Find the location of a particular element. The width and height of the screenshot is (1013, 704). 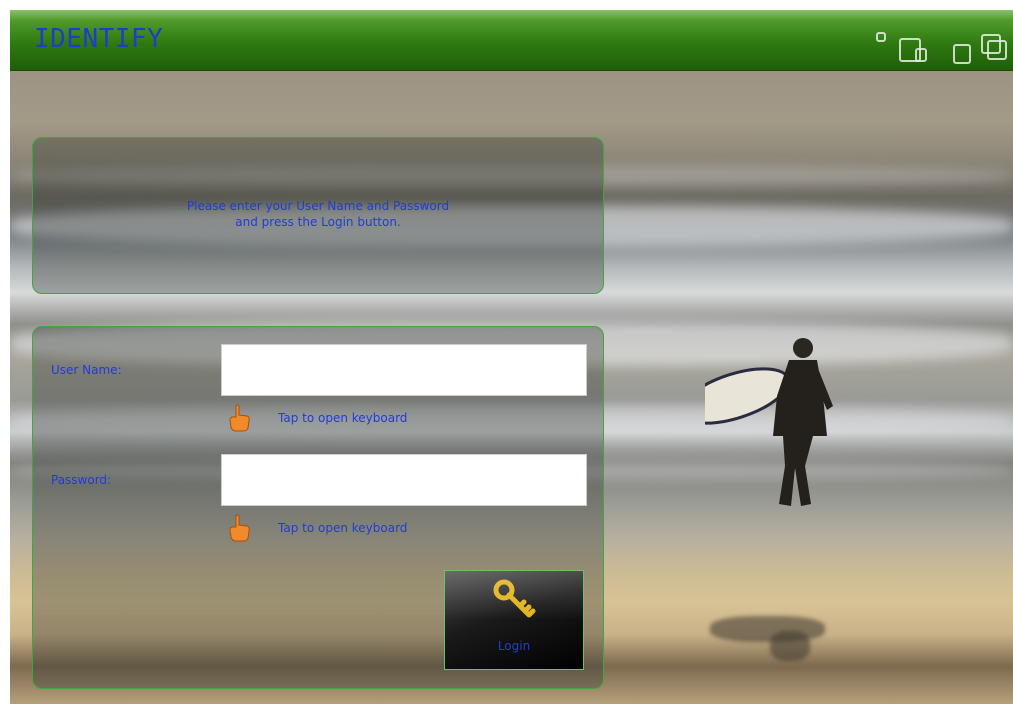

password-label: Password: is located at coordinates (81, 480).